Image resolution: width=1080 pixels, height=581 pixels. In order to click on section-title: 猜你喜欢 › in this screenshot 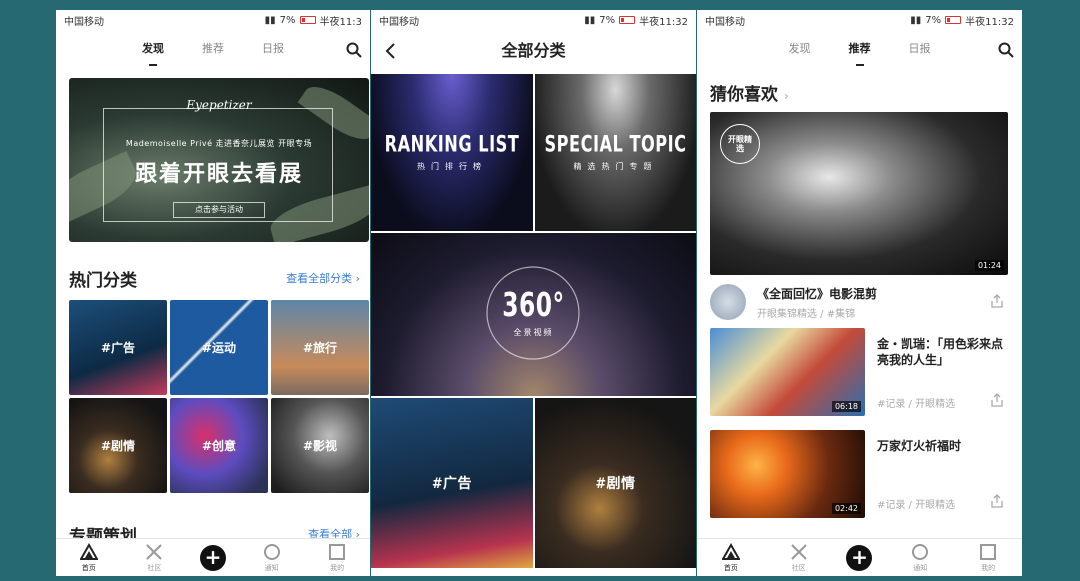, I will do `click(749, 92)`.